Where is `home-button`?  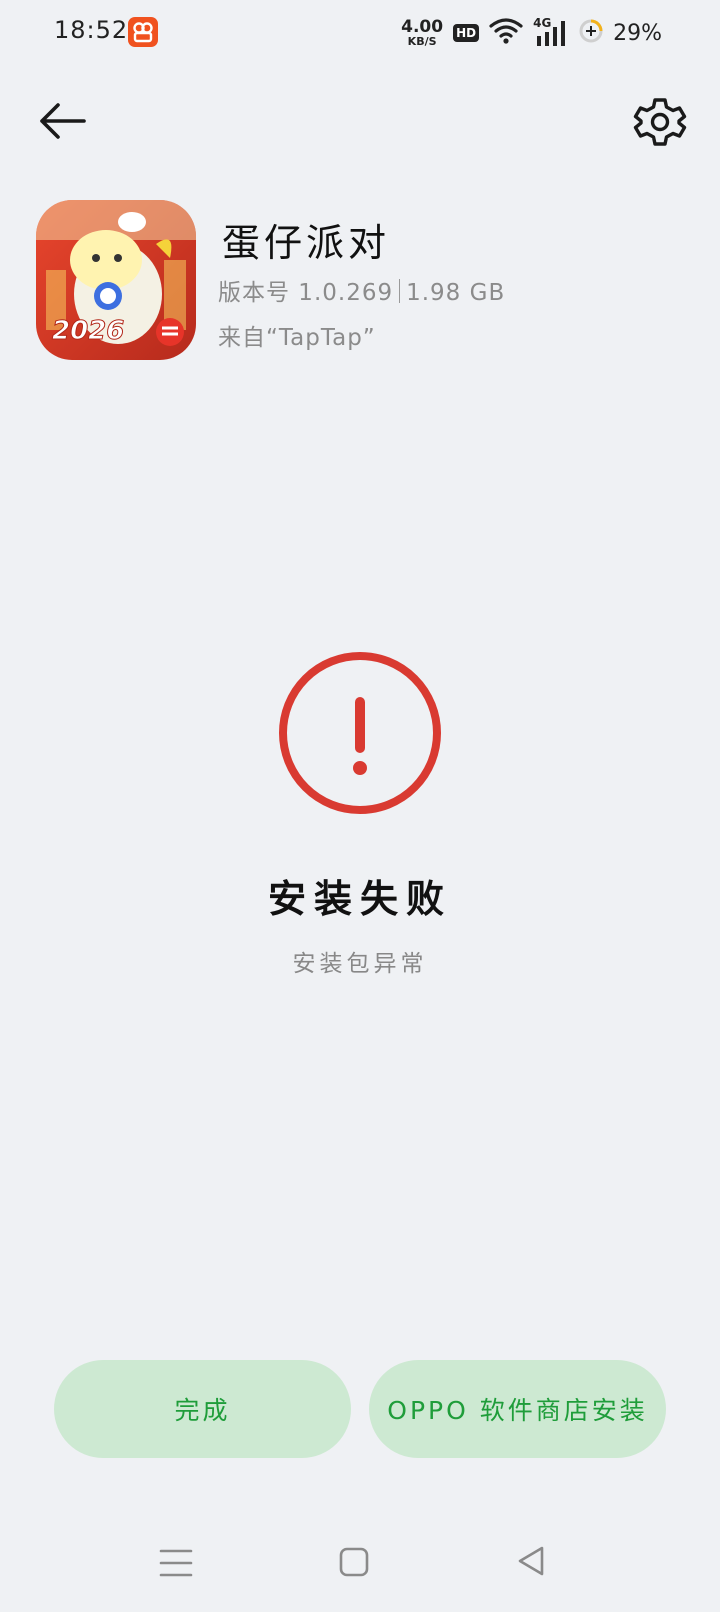
home-button is located at coordinates (354, 1562).